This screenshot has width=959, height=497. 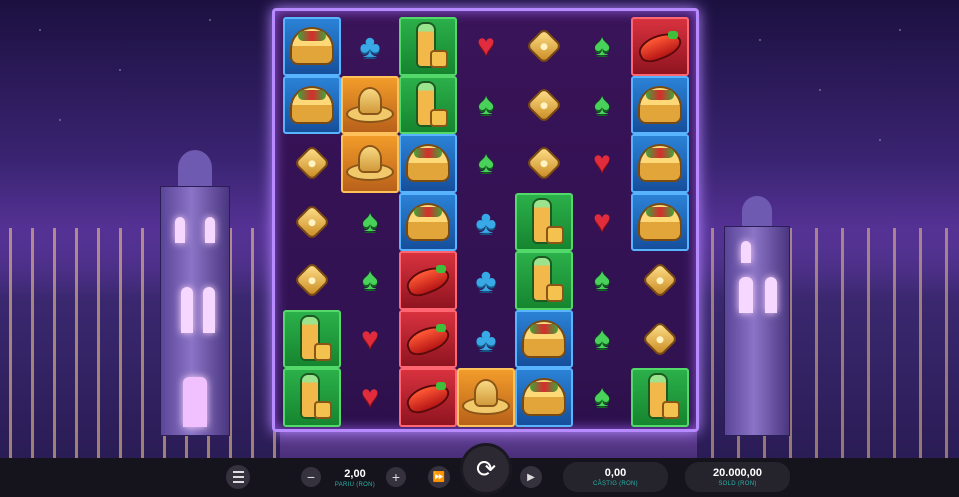 I want to click on autoplay-button: ▶, so click(x=531, y=477).